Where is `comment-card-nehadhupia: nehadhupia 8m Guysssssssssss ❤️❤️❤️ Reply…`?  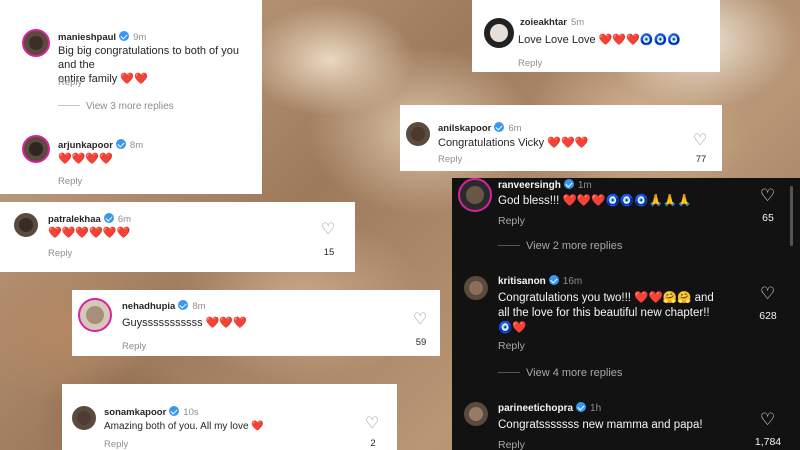 comment-card-nehadhupia: nehadhupia 8m Guysssssssssss ❤️❤️❤️ Reply… is located at coordinates (256, 323).